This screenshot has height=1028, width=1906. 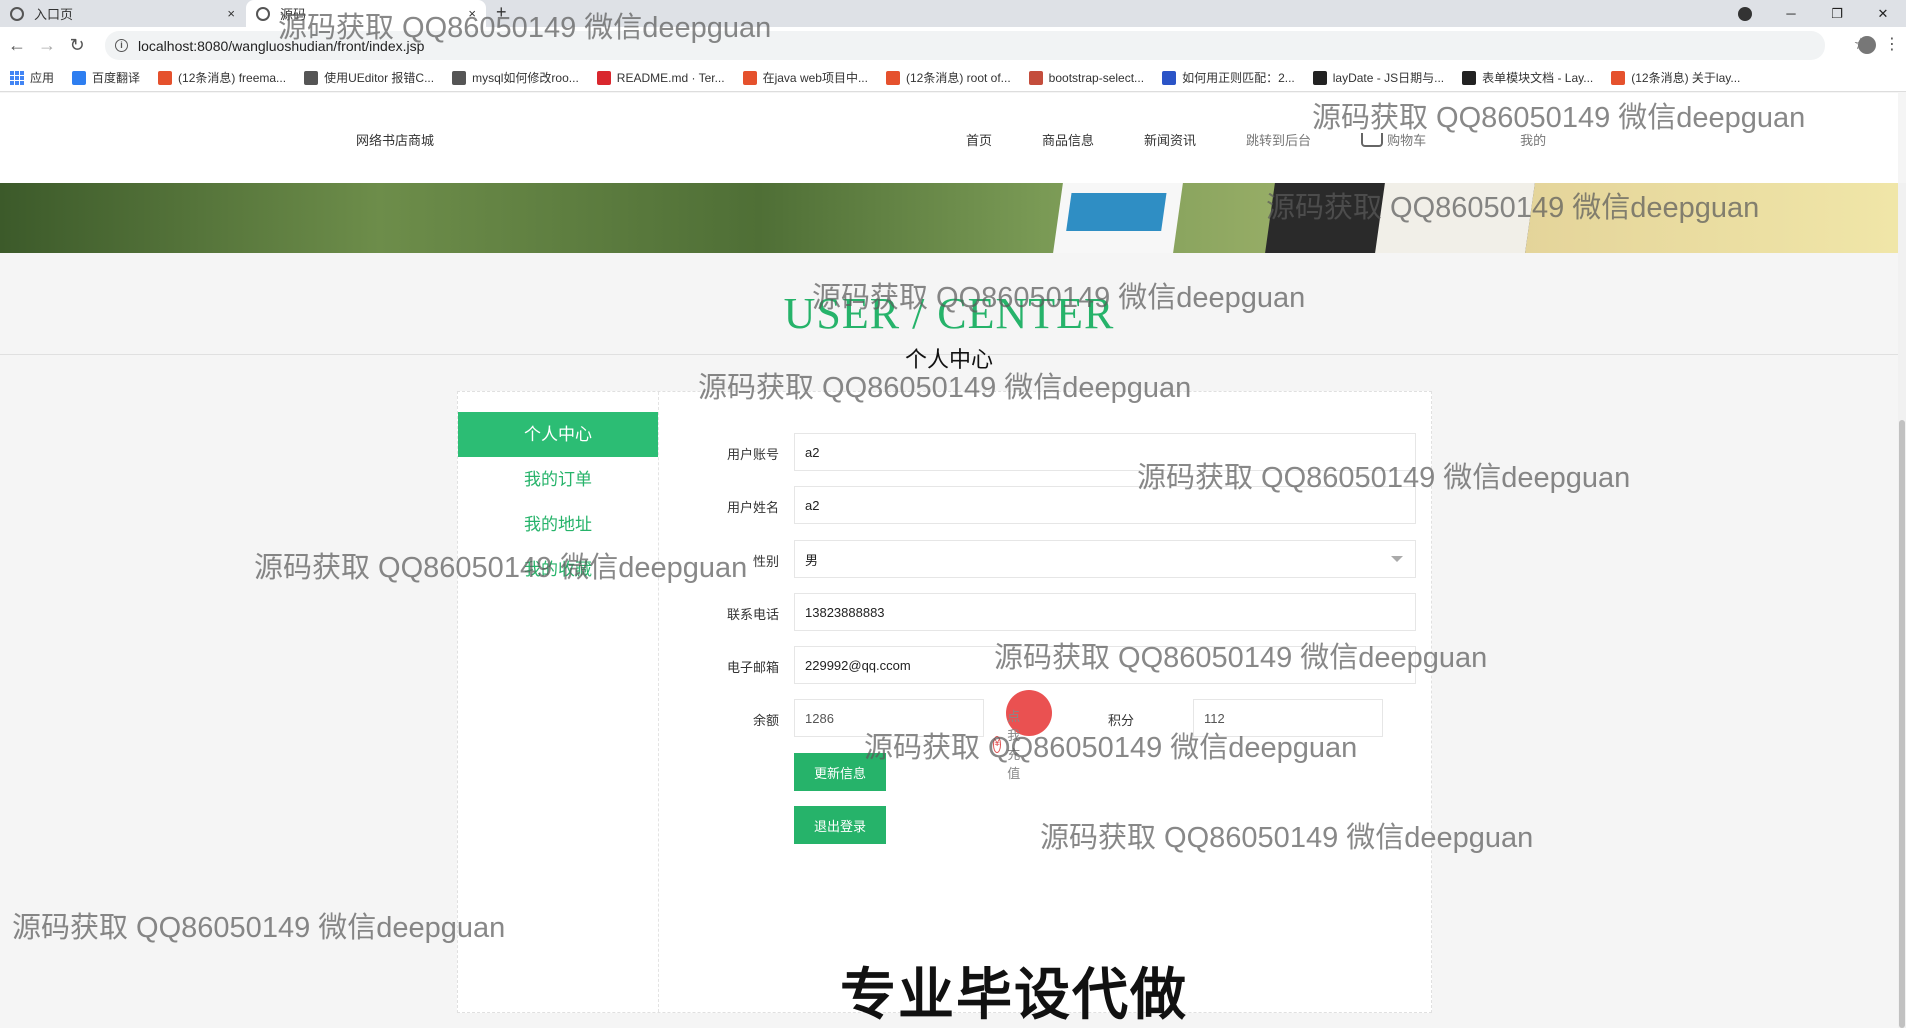 I want to click on browser-tab-strip: 入口页 × 源码 × + ─ ❐ ✕, so click(x=953, y=13).